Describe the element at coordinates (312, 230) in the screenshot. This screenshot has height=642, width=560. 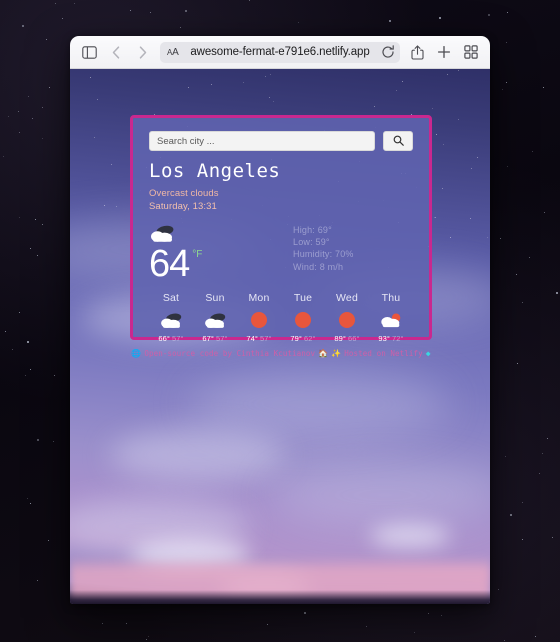
I see `detail-high: High: 69°` at that location.